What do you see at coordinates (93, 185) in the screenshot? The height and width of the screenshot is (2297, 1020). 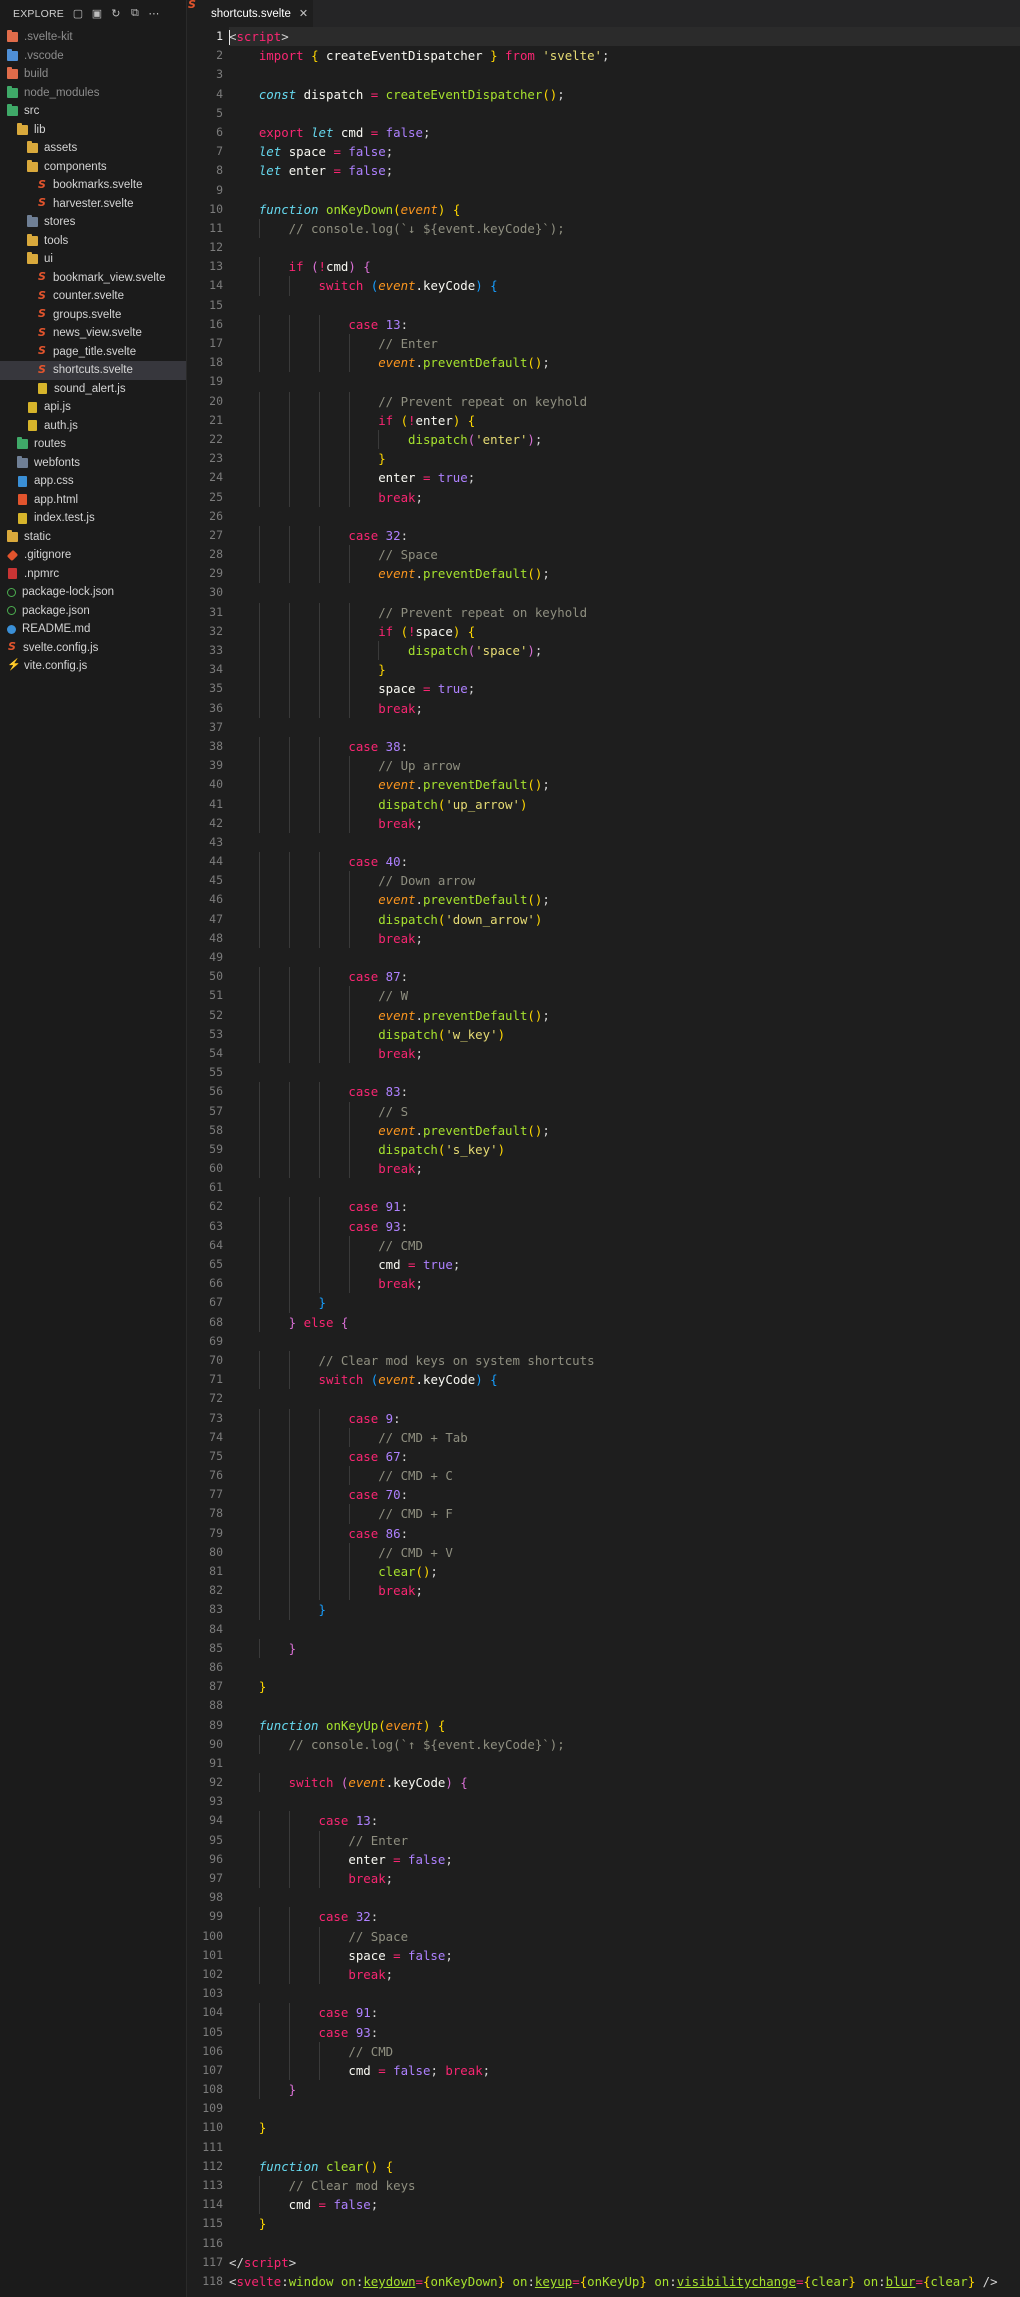 I see `tree-item: bookmarks.svelte` at bounding box center [93, 185].